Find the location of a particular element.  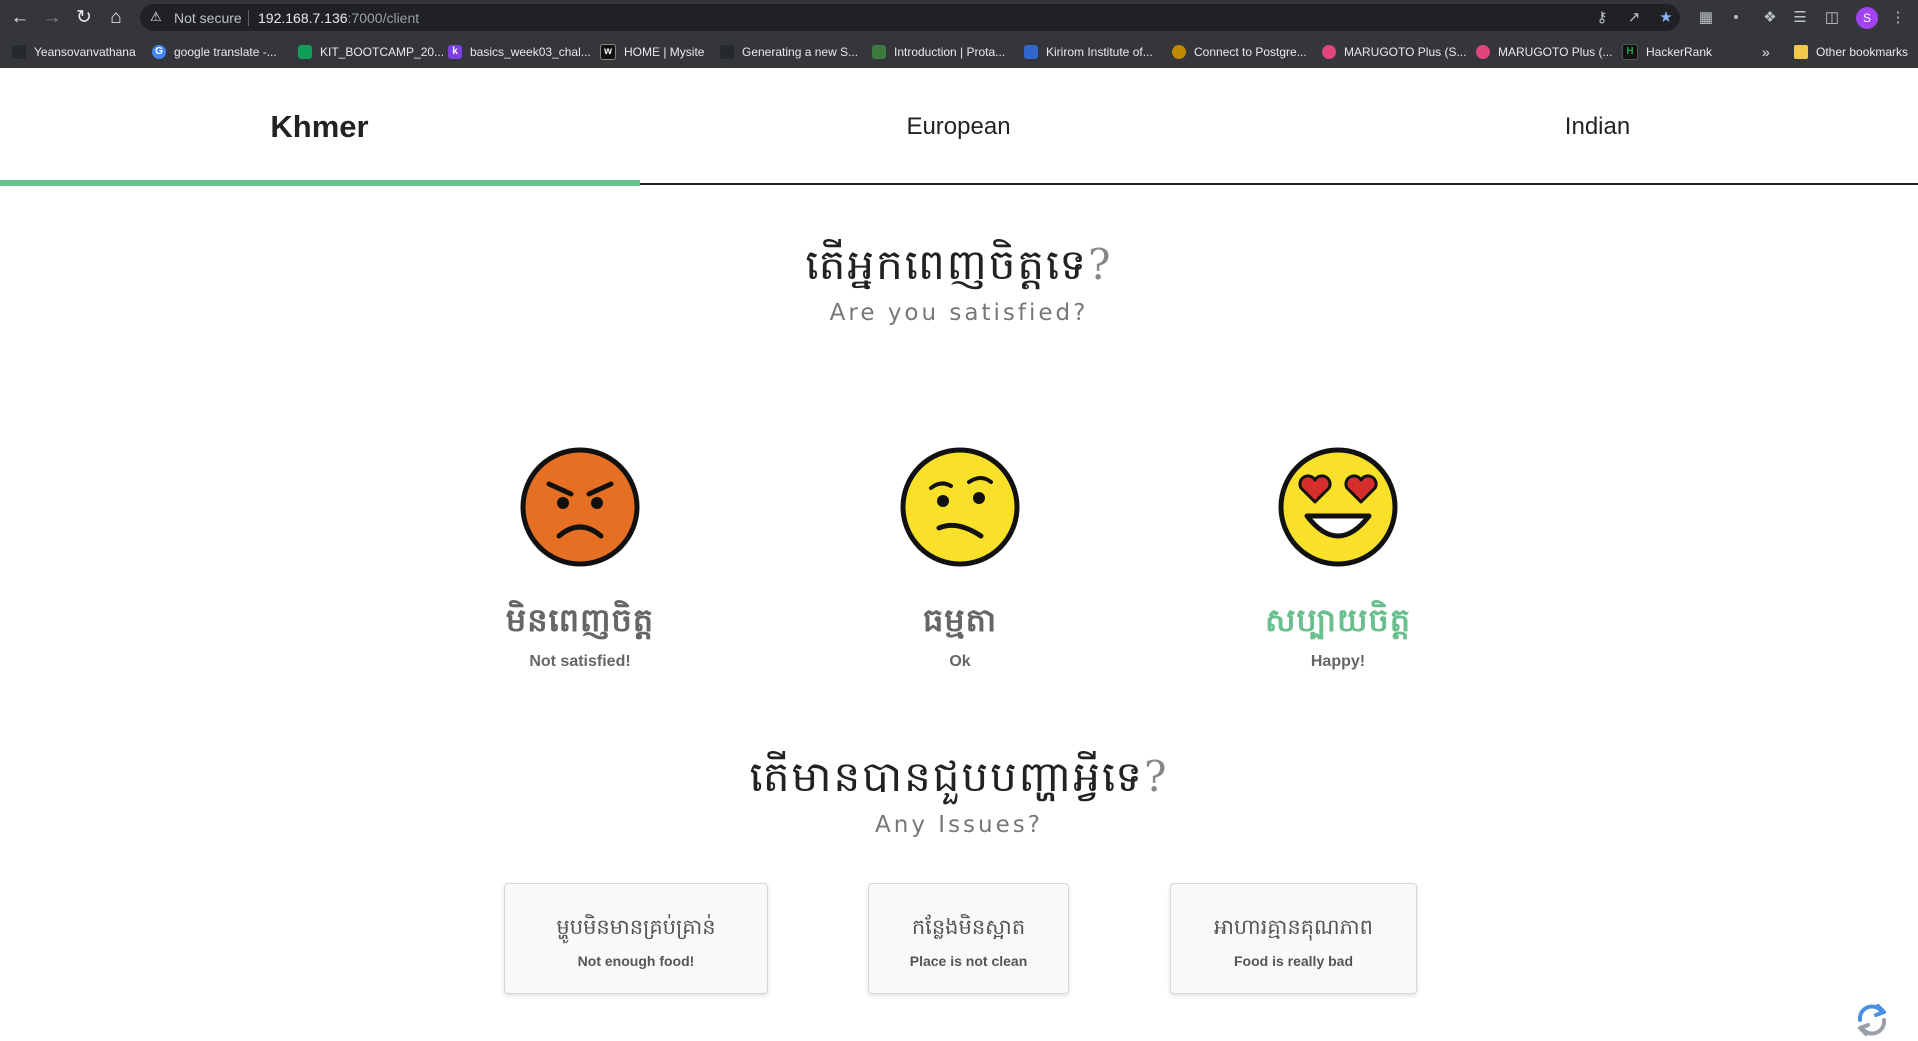

tab-european: European is located at coordinates (958, 126).